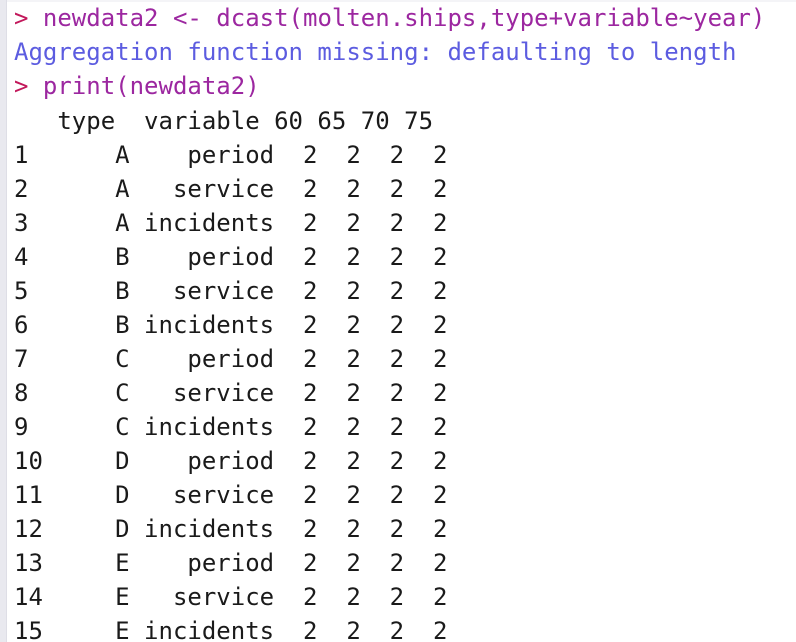 Image resolution: width=796 pixels, height=642 pixels. Describe the element at coordinates (231, 461) in the screenshot. I see `table-row: 10 D period 2 2 2 2` at that location.